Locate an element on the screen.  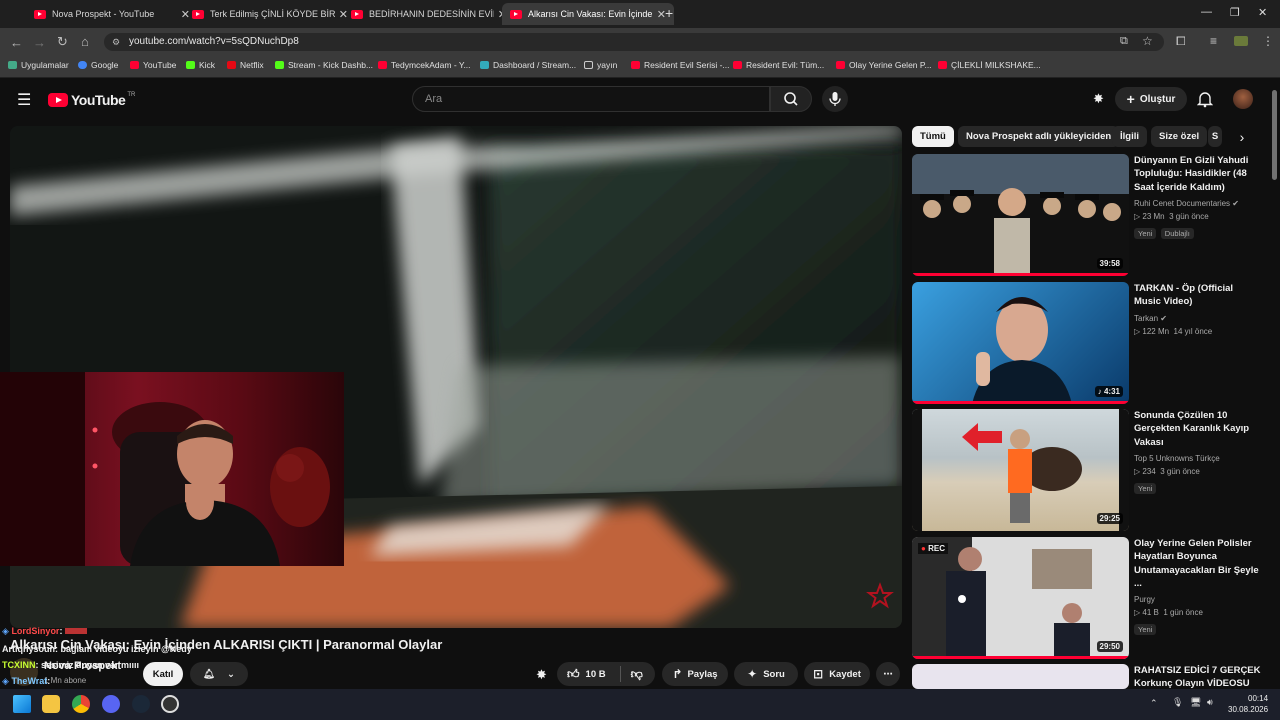
voice-search-button is located at coordinates (835, 99).